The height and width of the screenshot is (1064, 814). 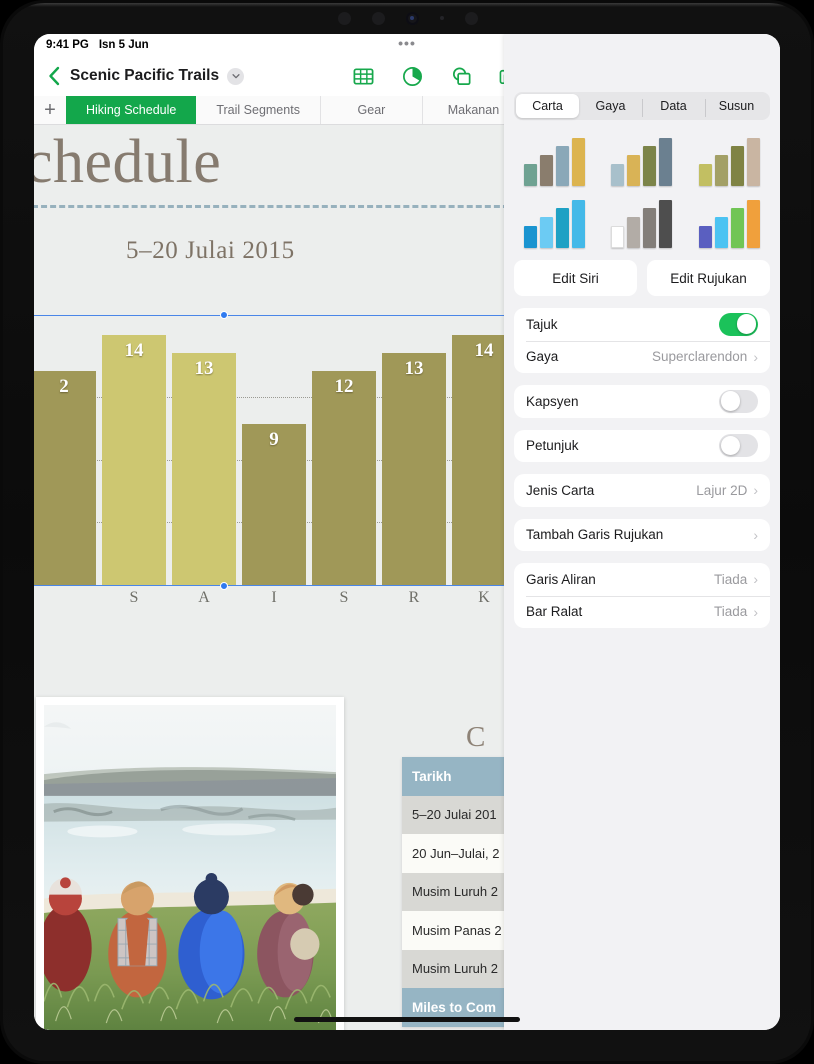 What do you see at coordinates (484, 350) in the screenshot?
I see `chart-bar-value-label: 14` at bounding box center [484, 350].